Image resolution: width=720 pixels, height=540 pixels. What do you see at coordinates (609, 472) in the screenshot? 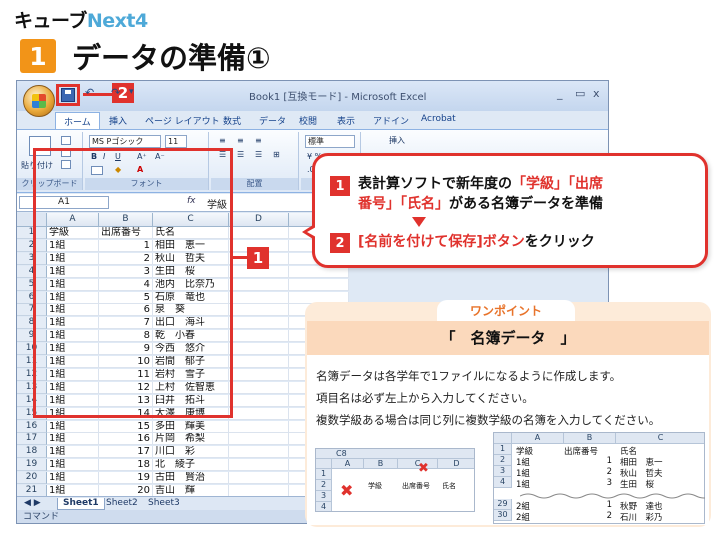
I see `mini-cell: 2` at bounding box center [609, 472].